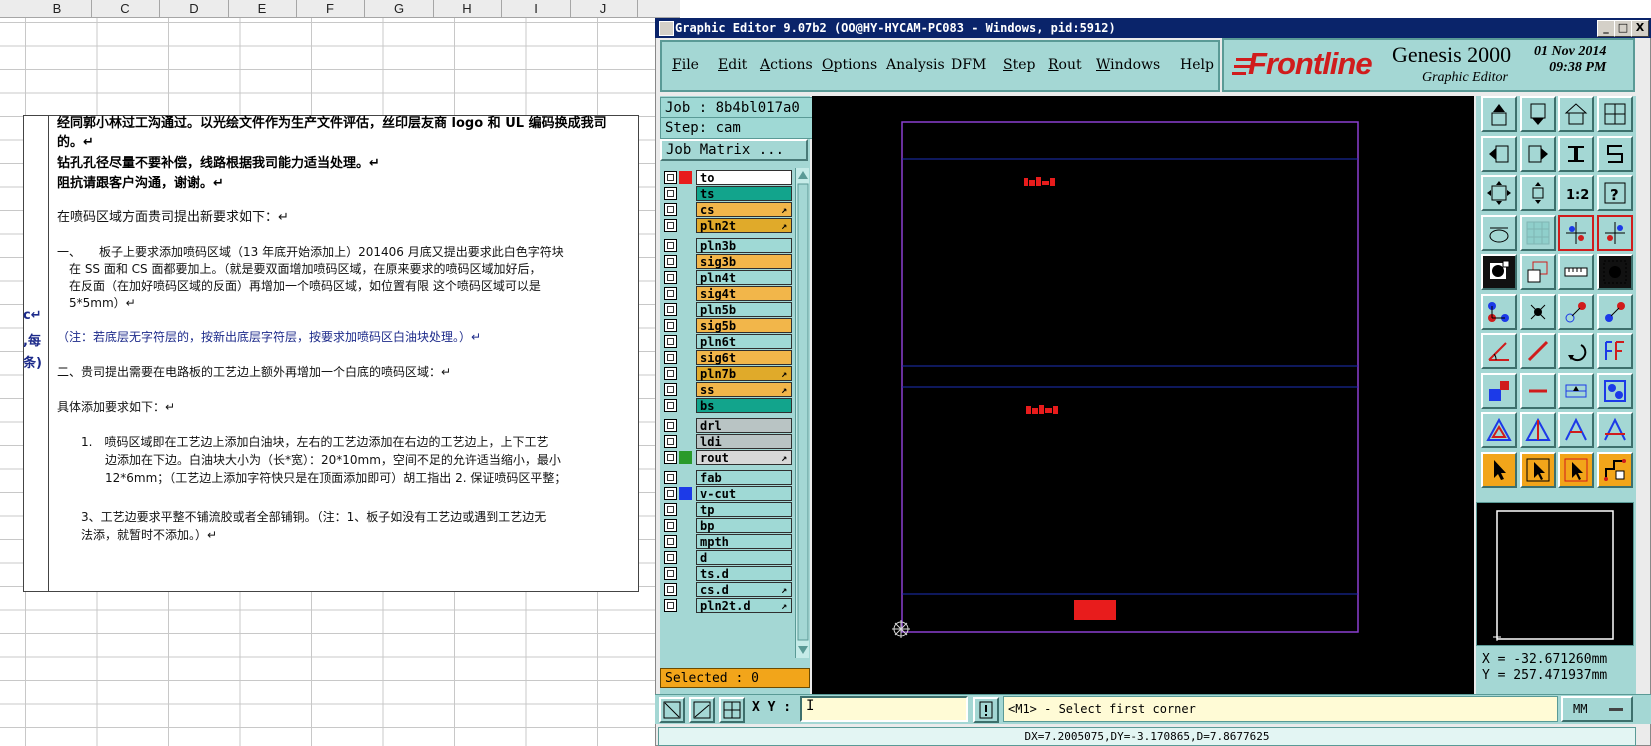 The image size is (1651, 746). I want to click on layer-row-ts.d: ts.d, so click(728, 573).